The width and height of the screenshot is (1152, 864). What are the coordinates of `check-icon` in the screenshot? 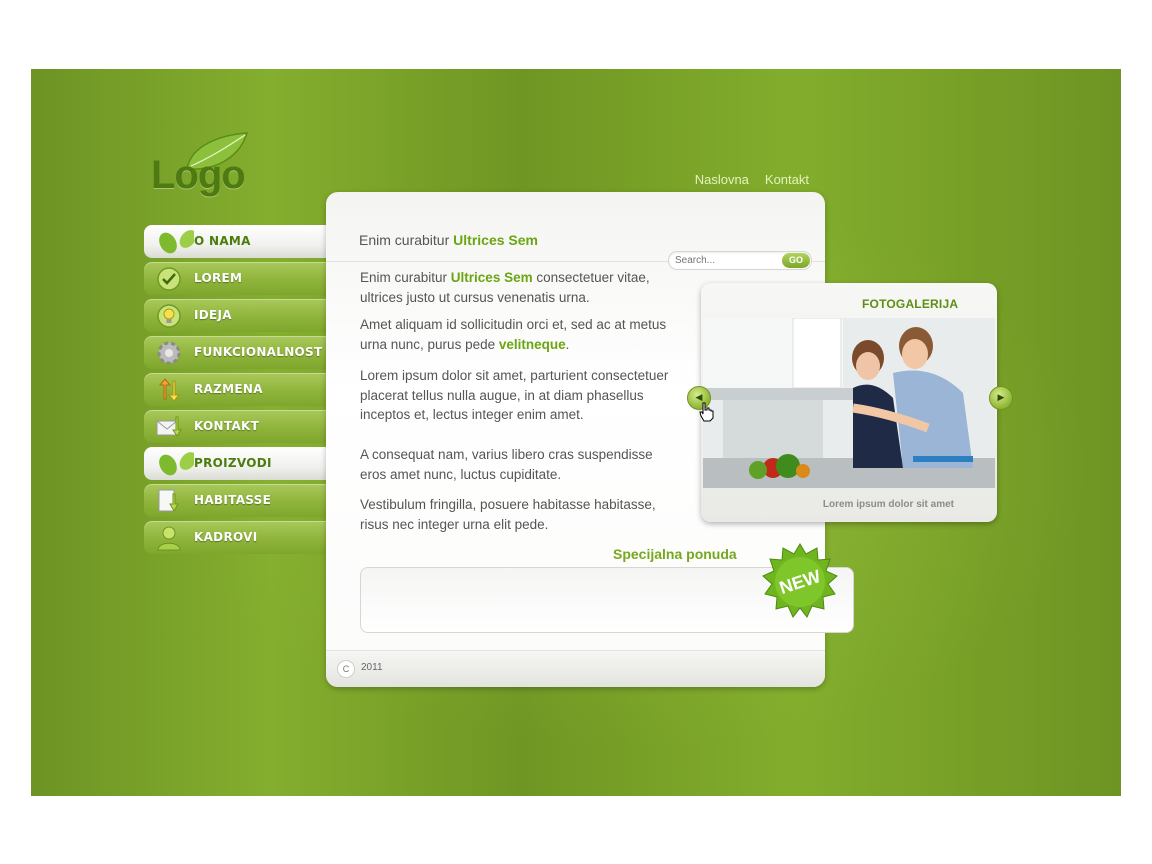 It's located at (169, 279).